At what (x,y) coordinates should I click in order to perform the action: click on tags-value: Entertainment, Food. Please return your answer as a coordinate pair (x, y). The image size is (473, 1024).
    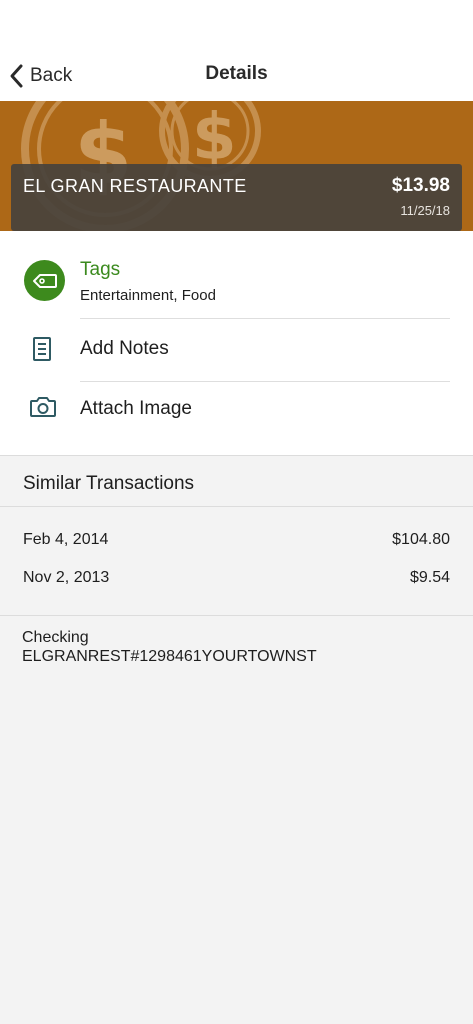
    Looking at the image, I should click on (148, 295).